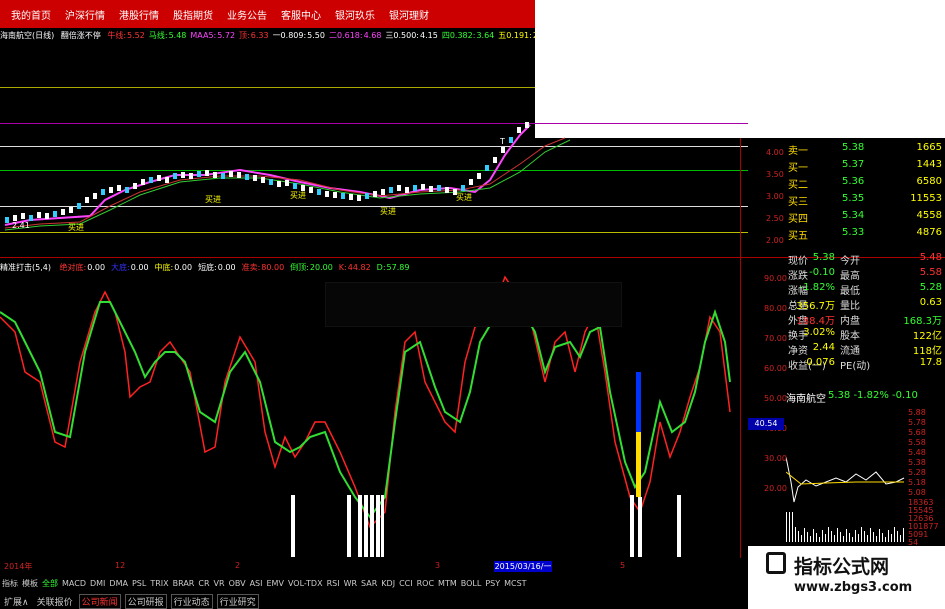 The image size is (945, 609). Describe the element at coordinates (438, 565) in the screenshot. I see `date-label: 3` at that location.